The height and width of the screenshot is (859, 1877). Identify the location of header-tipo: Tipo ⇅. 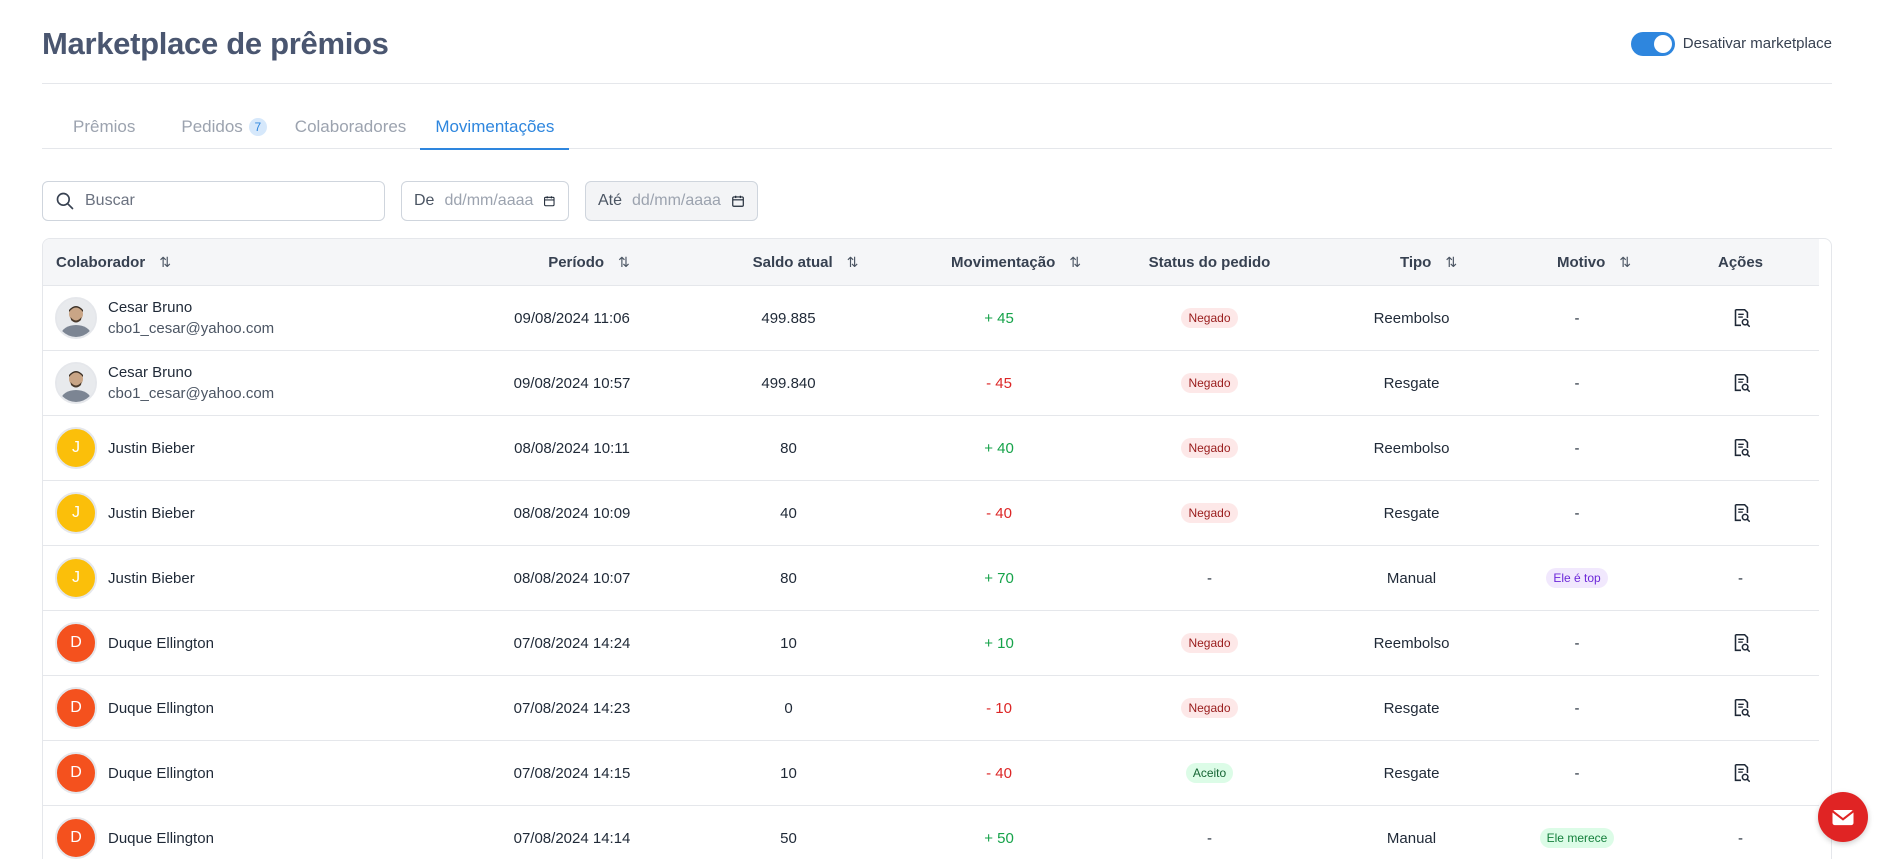
(1411, 262).